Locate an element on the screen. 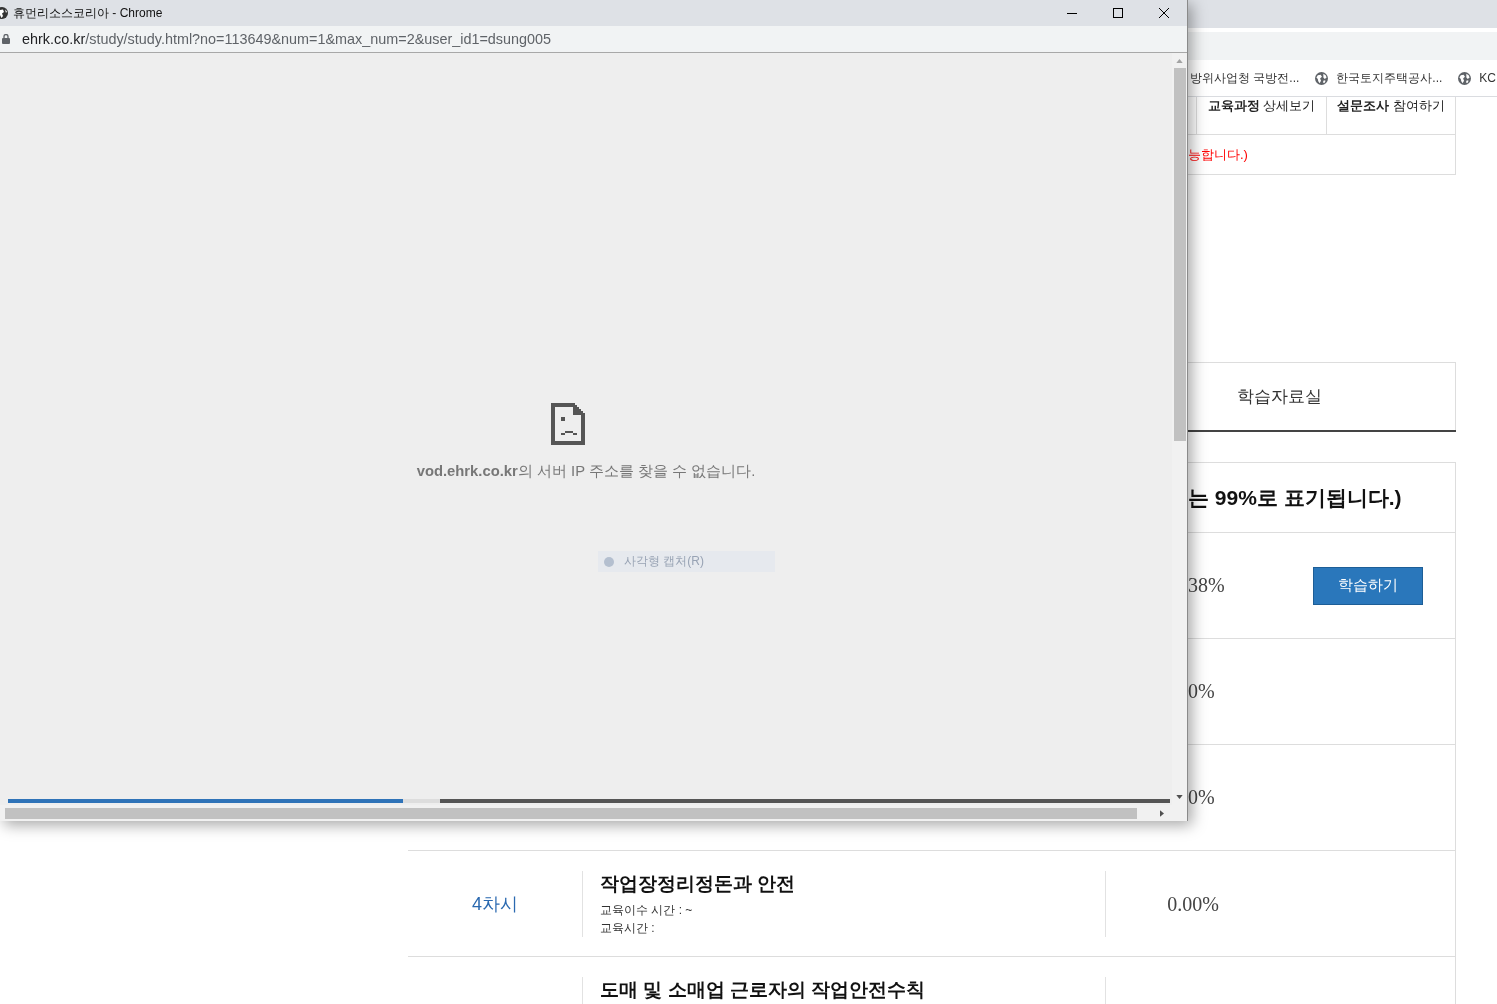  progress-percent: 0.00% is located at coordinates (1193, 904).